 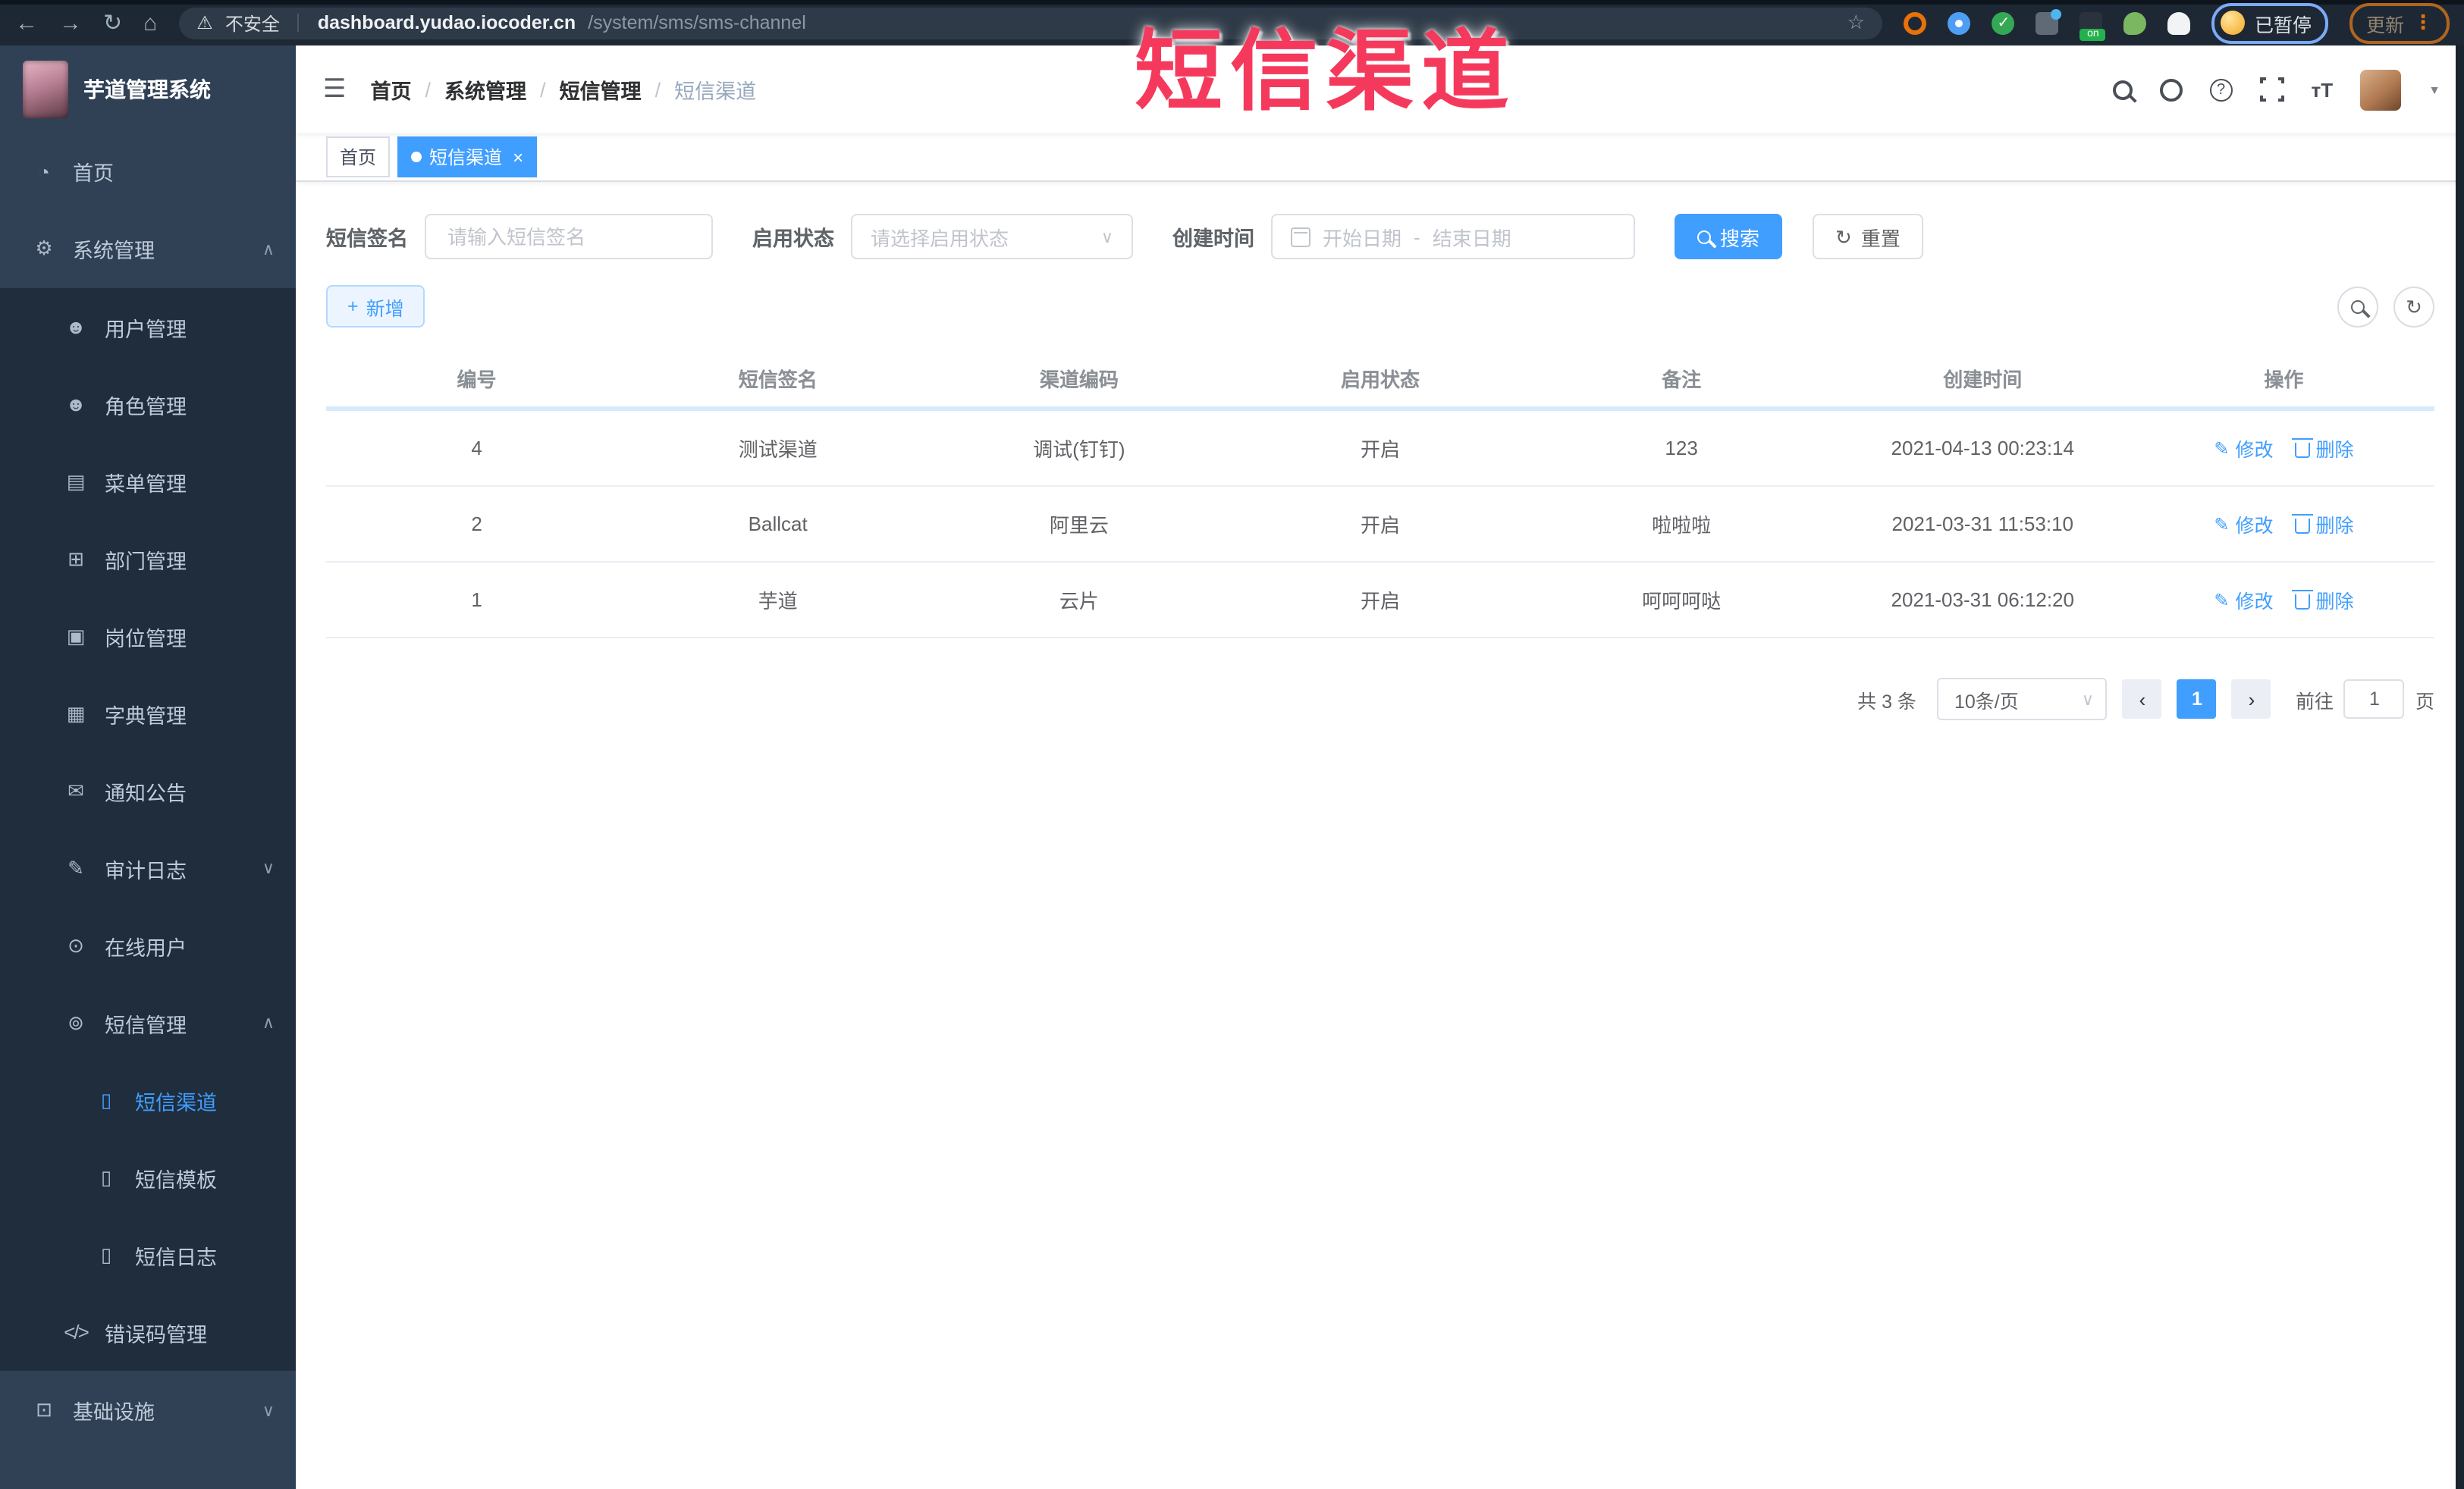 What do you see at coordinates (1362, 237) in the screenshot?
I see `date-start: 开始日期` at bounding box center [1362, 237].